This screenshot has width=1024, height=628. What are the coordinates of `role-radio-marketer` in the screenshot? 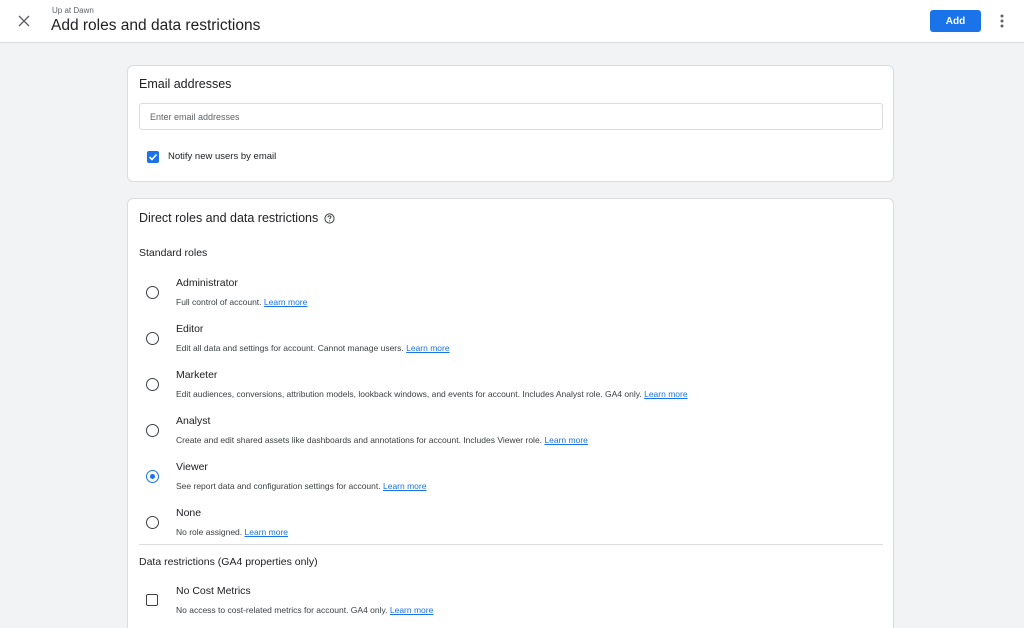 It's located at (152, 384).